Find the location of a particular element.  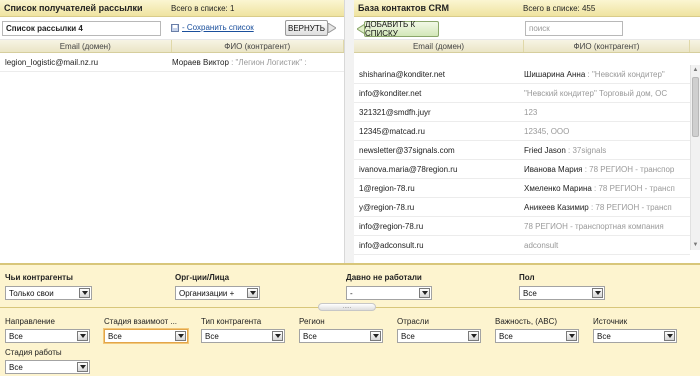

importance-select-value: Все is located at coordinates (506, 336).